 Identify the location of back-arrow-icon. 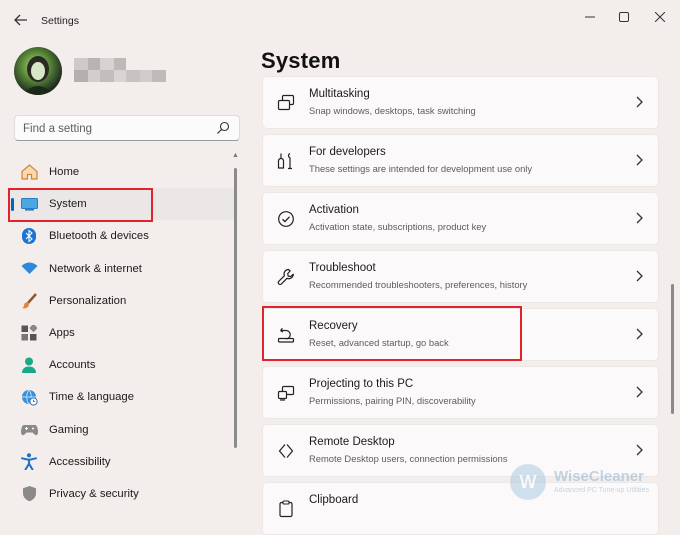
(20, 20).